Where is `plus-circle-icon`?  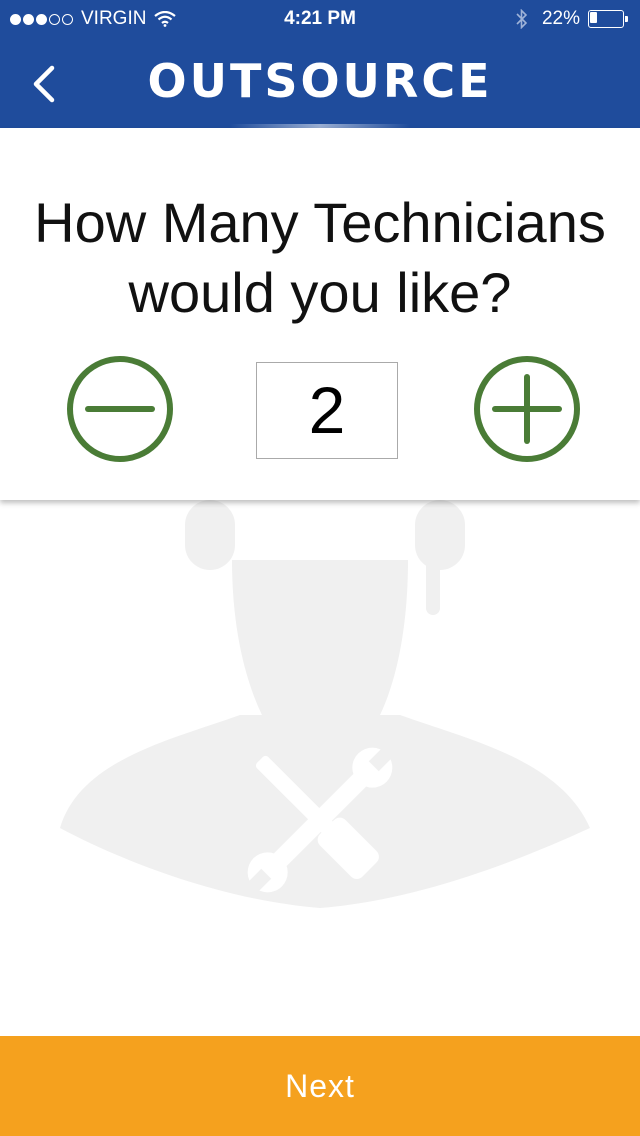 plus-circle-icon is located at coordinates (527, 409).